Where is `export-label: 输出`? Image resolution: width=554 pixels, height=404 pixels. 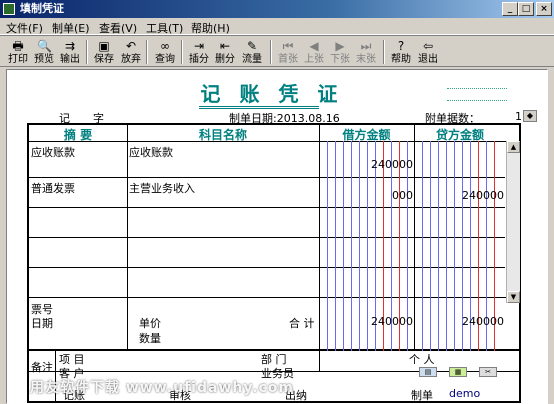 export-label: 输出 is located at coordinates (70, 59).